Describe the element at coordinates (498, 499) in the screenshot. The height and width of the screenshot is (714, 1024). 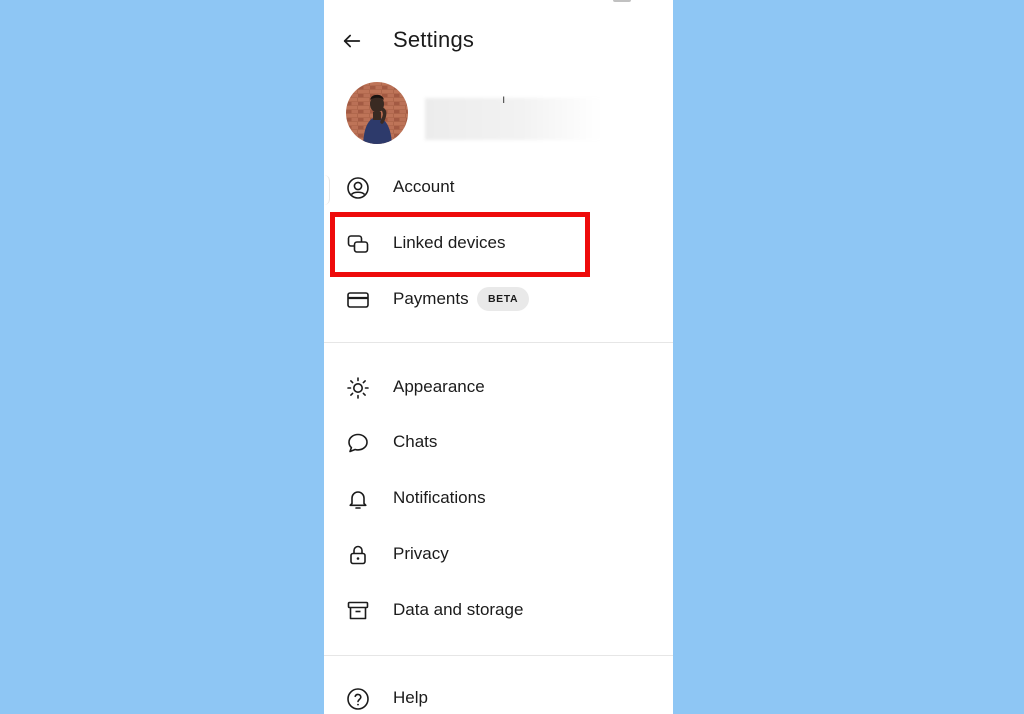
I see `menu-item-notifications: Notifications` at that location.